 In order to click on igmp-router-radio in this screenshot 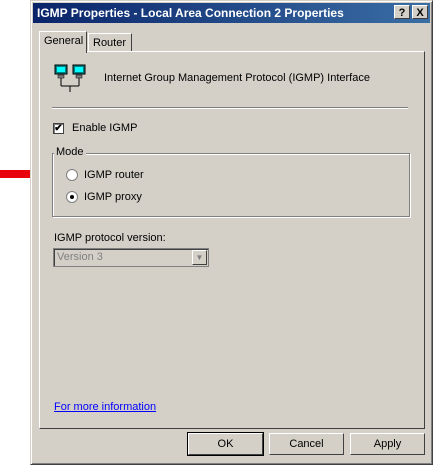, I will do `click(72, 175)`.